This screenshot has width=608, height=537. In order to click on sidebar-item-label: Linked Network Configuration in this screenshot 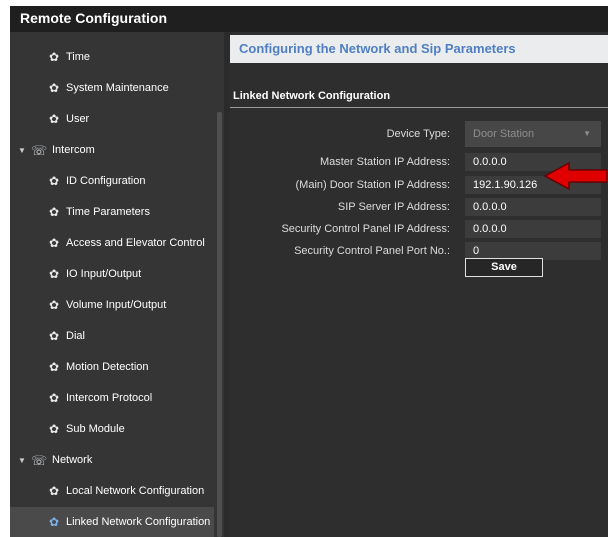, I will do `click(138, 522)`.